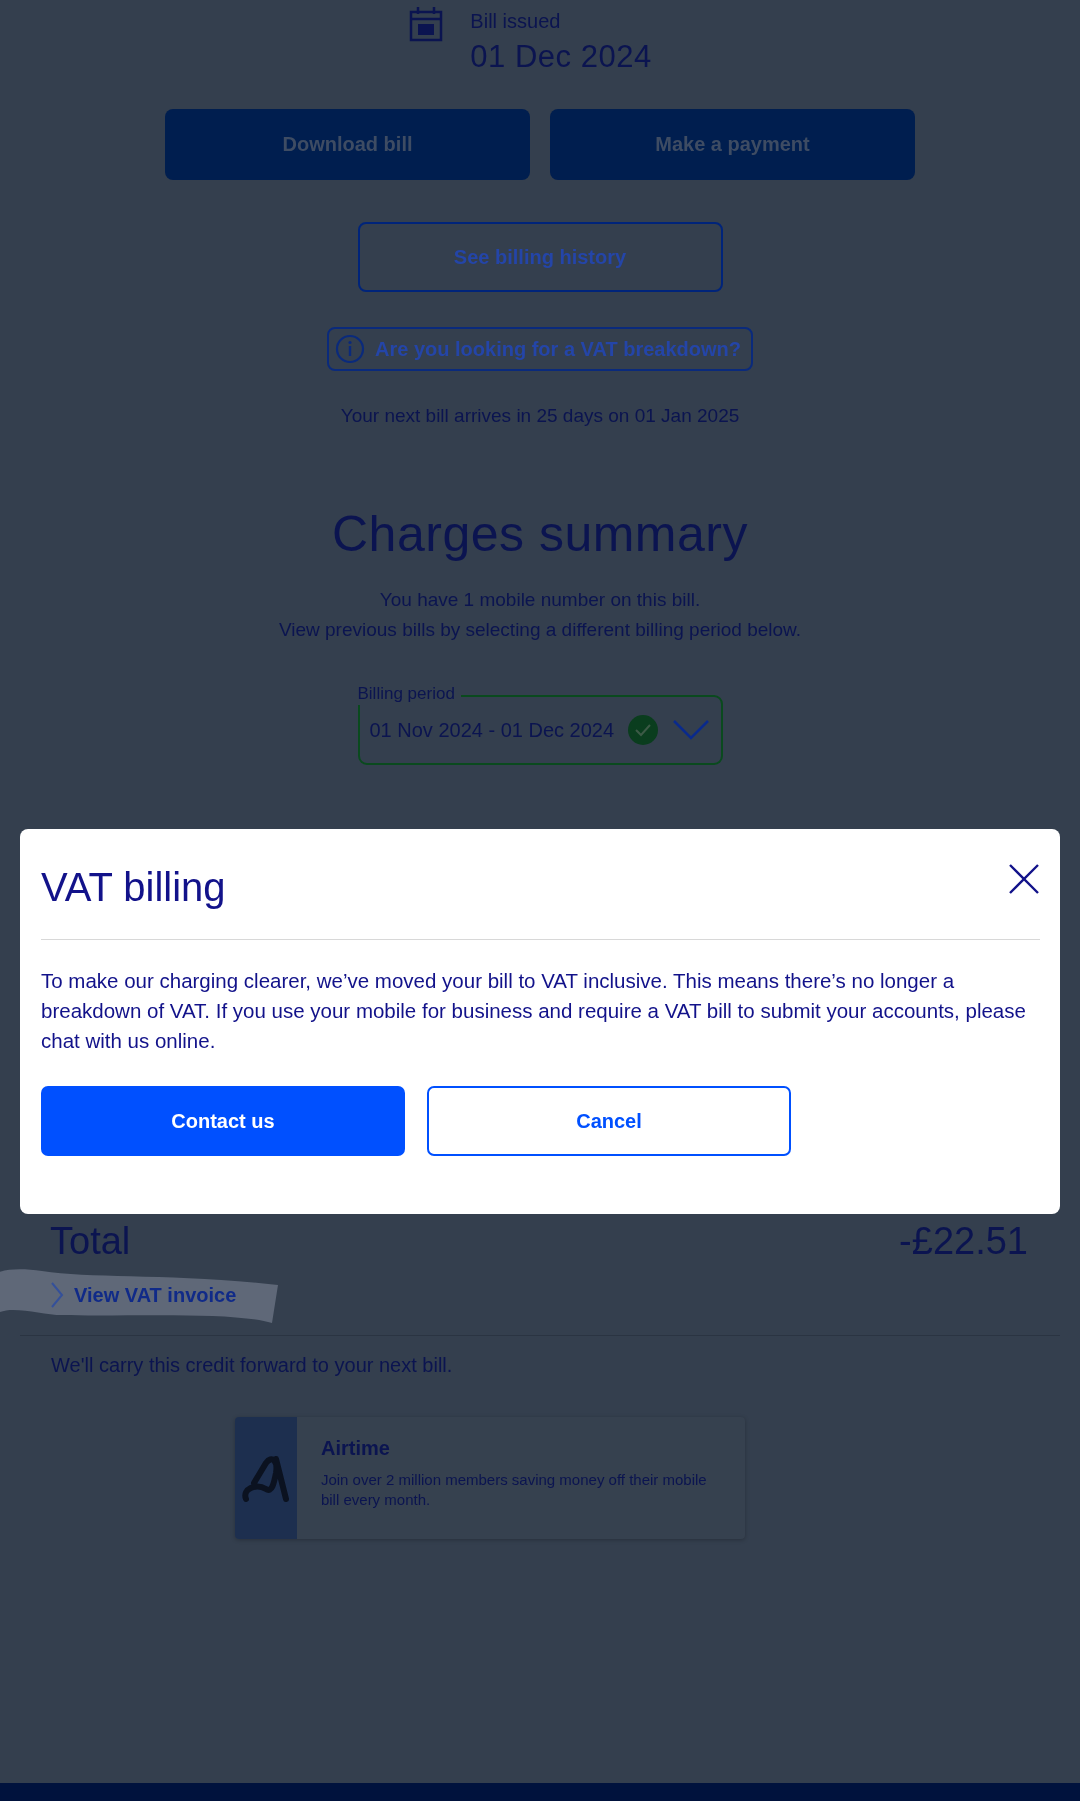 The width and height of the screenshot is (1080, 1801). Describe the element at coordinates (265, 1478) in the screenshot. I see `script-logo-icon` at that location.